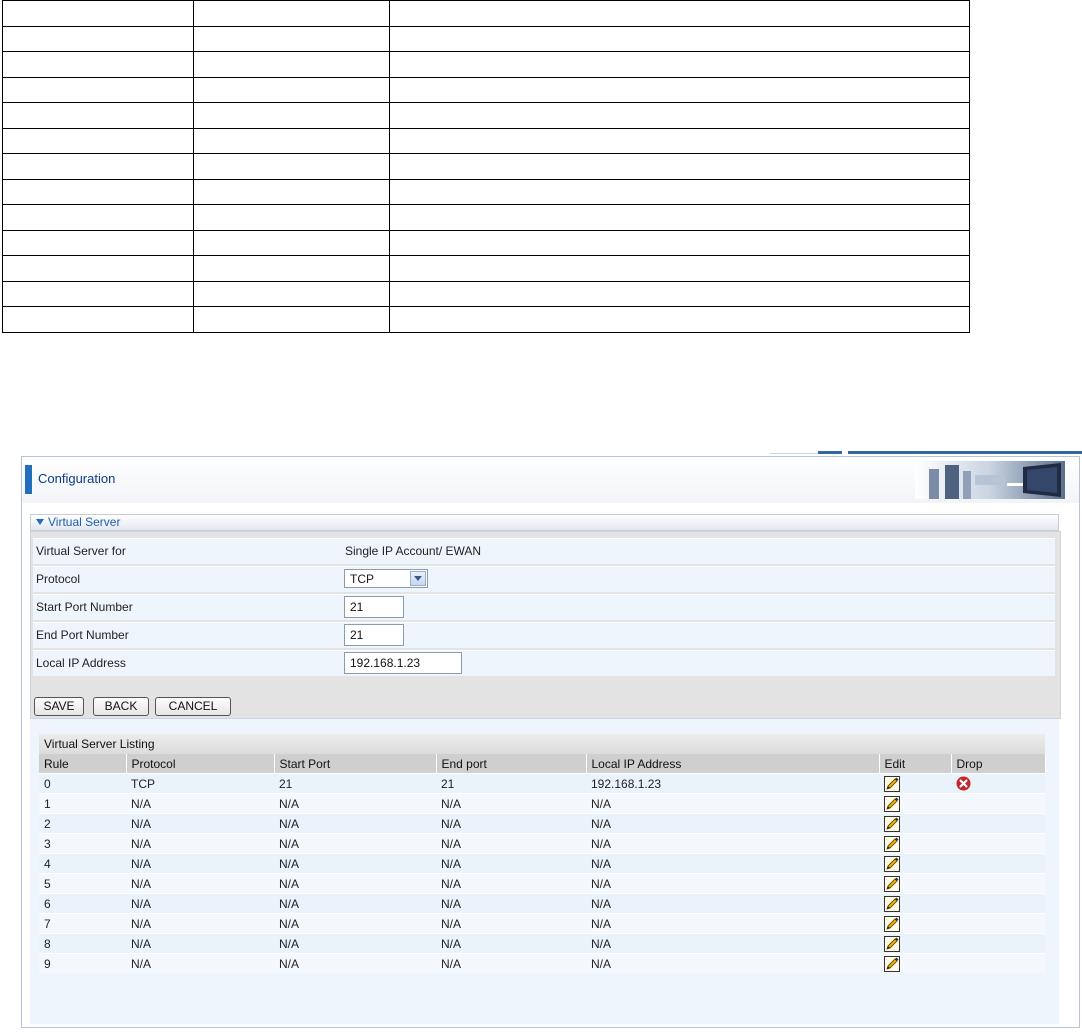 This screenshot has width=1082, height=1032. Describe the element at coordinates (542, 783) in the screenshot. I see `table-row: 0 TCP 21 21 192.168.1.23` at that location.